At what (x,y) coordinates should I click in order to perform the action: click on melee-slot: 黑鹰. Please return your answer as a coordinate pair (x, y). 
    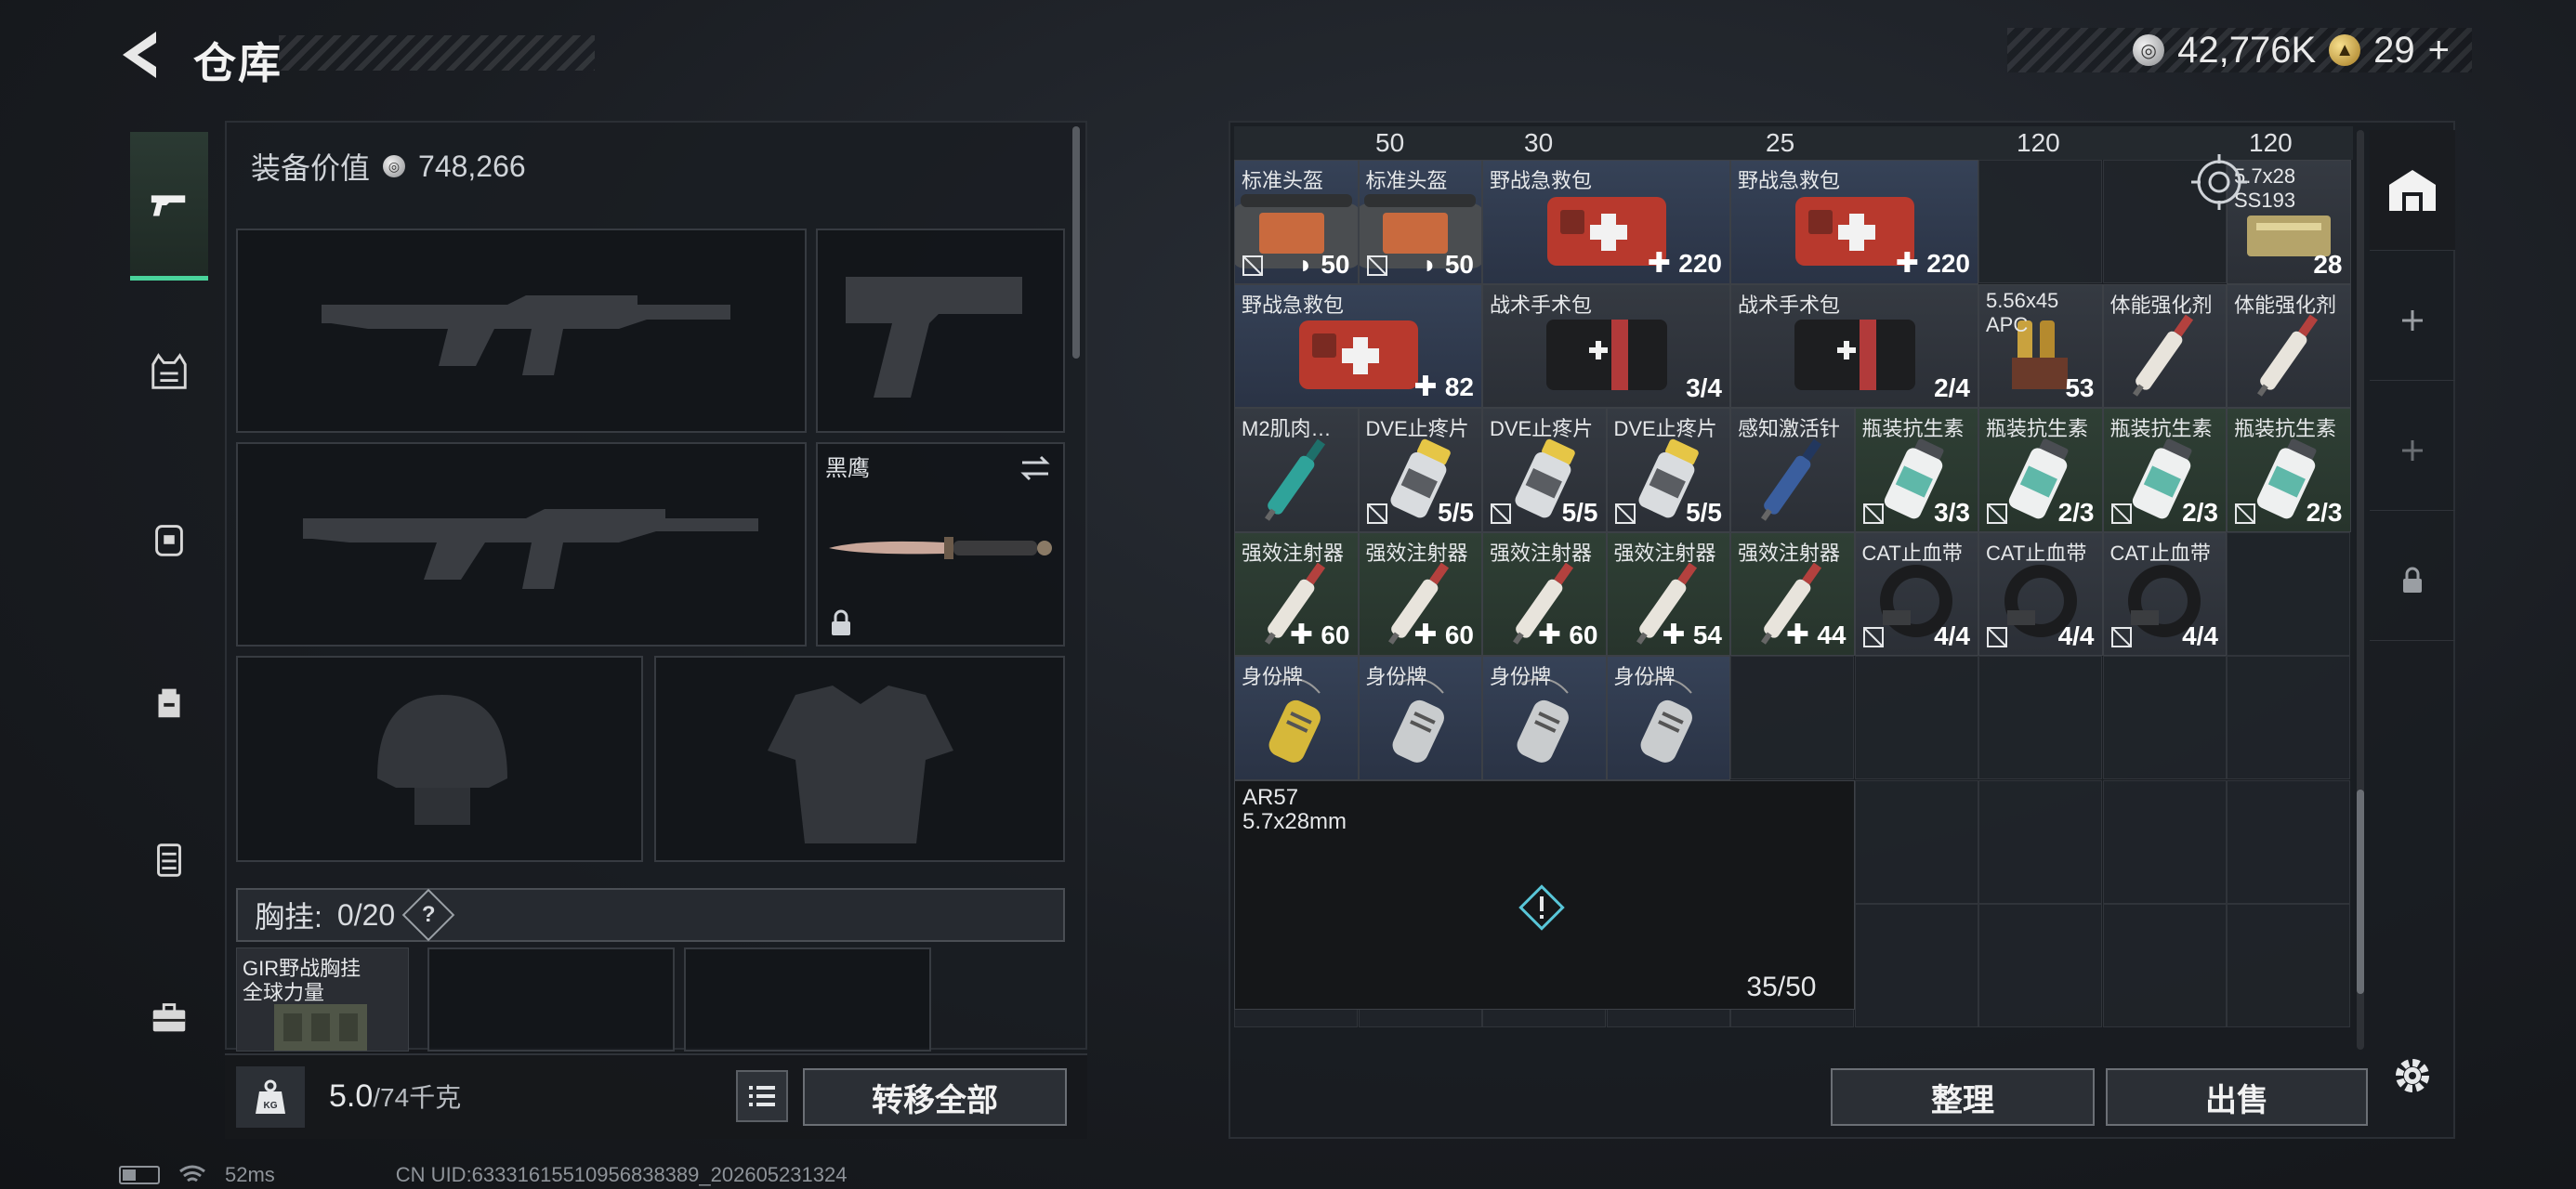
    Looking at the image, I should click on (940, 544).